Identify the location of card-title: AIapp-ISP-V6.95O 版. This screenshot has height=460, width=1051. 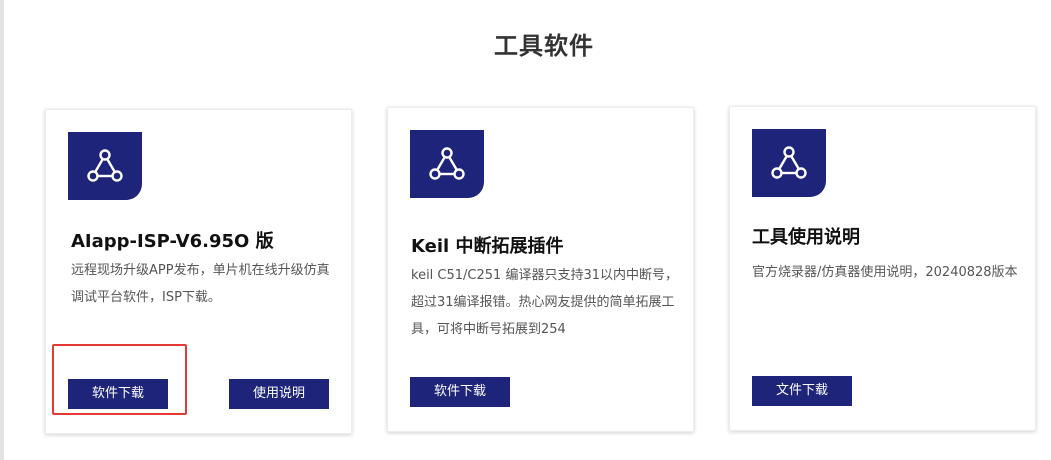
(172, 241).